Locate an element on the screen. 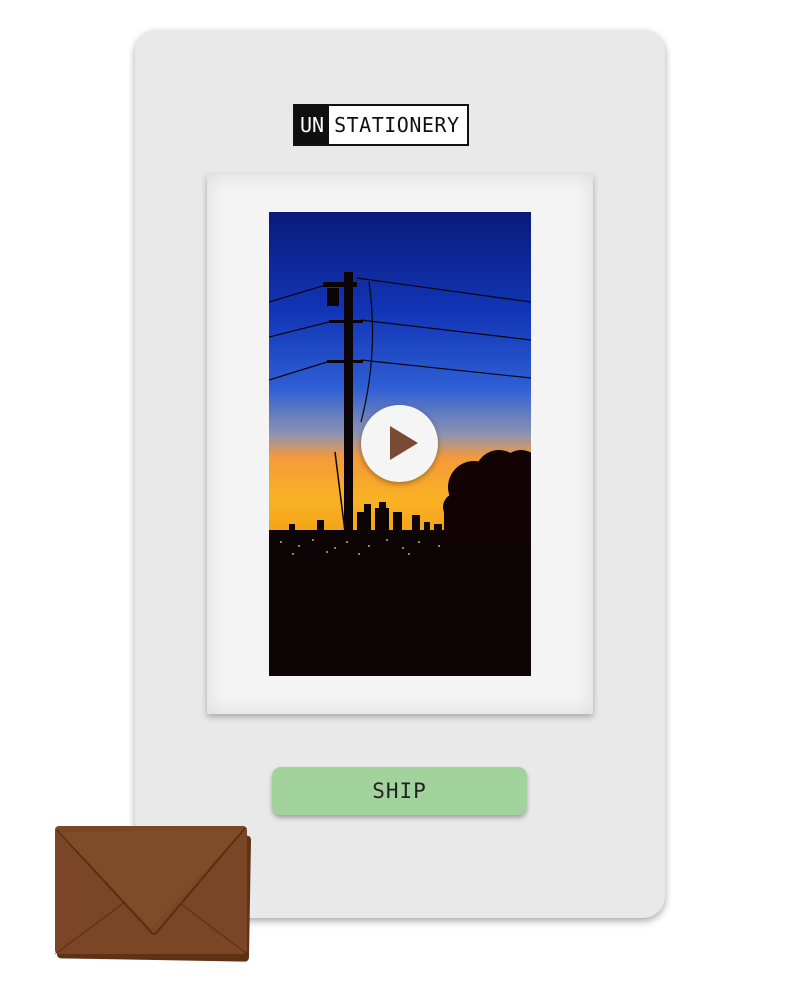  brand-logo: UN STATIONERY is located at coordinates (381, 125).